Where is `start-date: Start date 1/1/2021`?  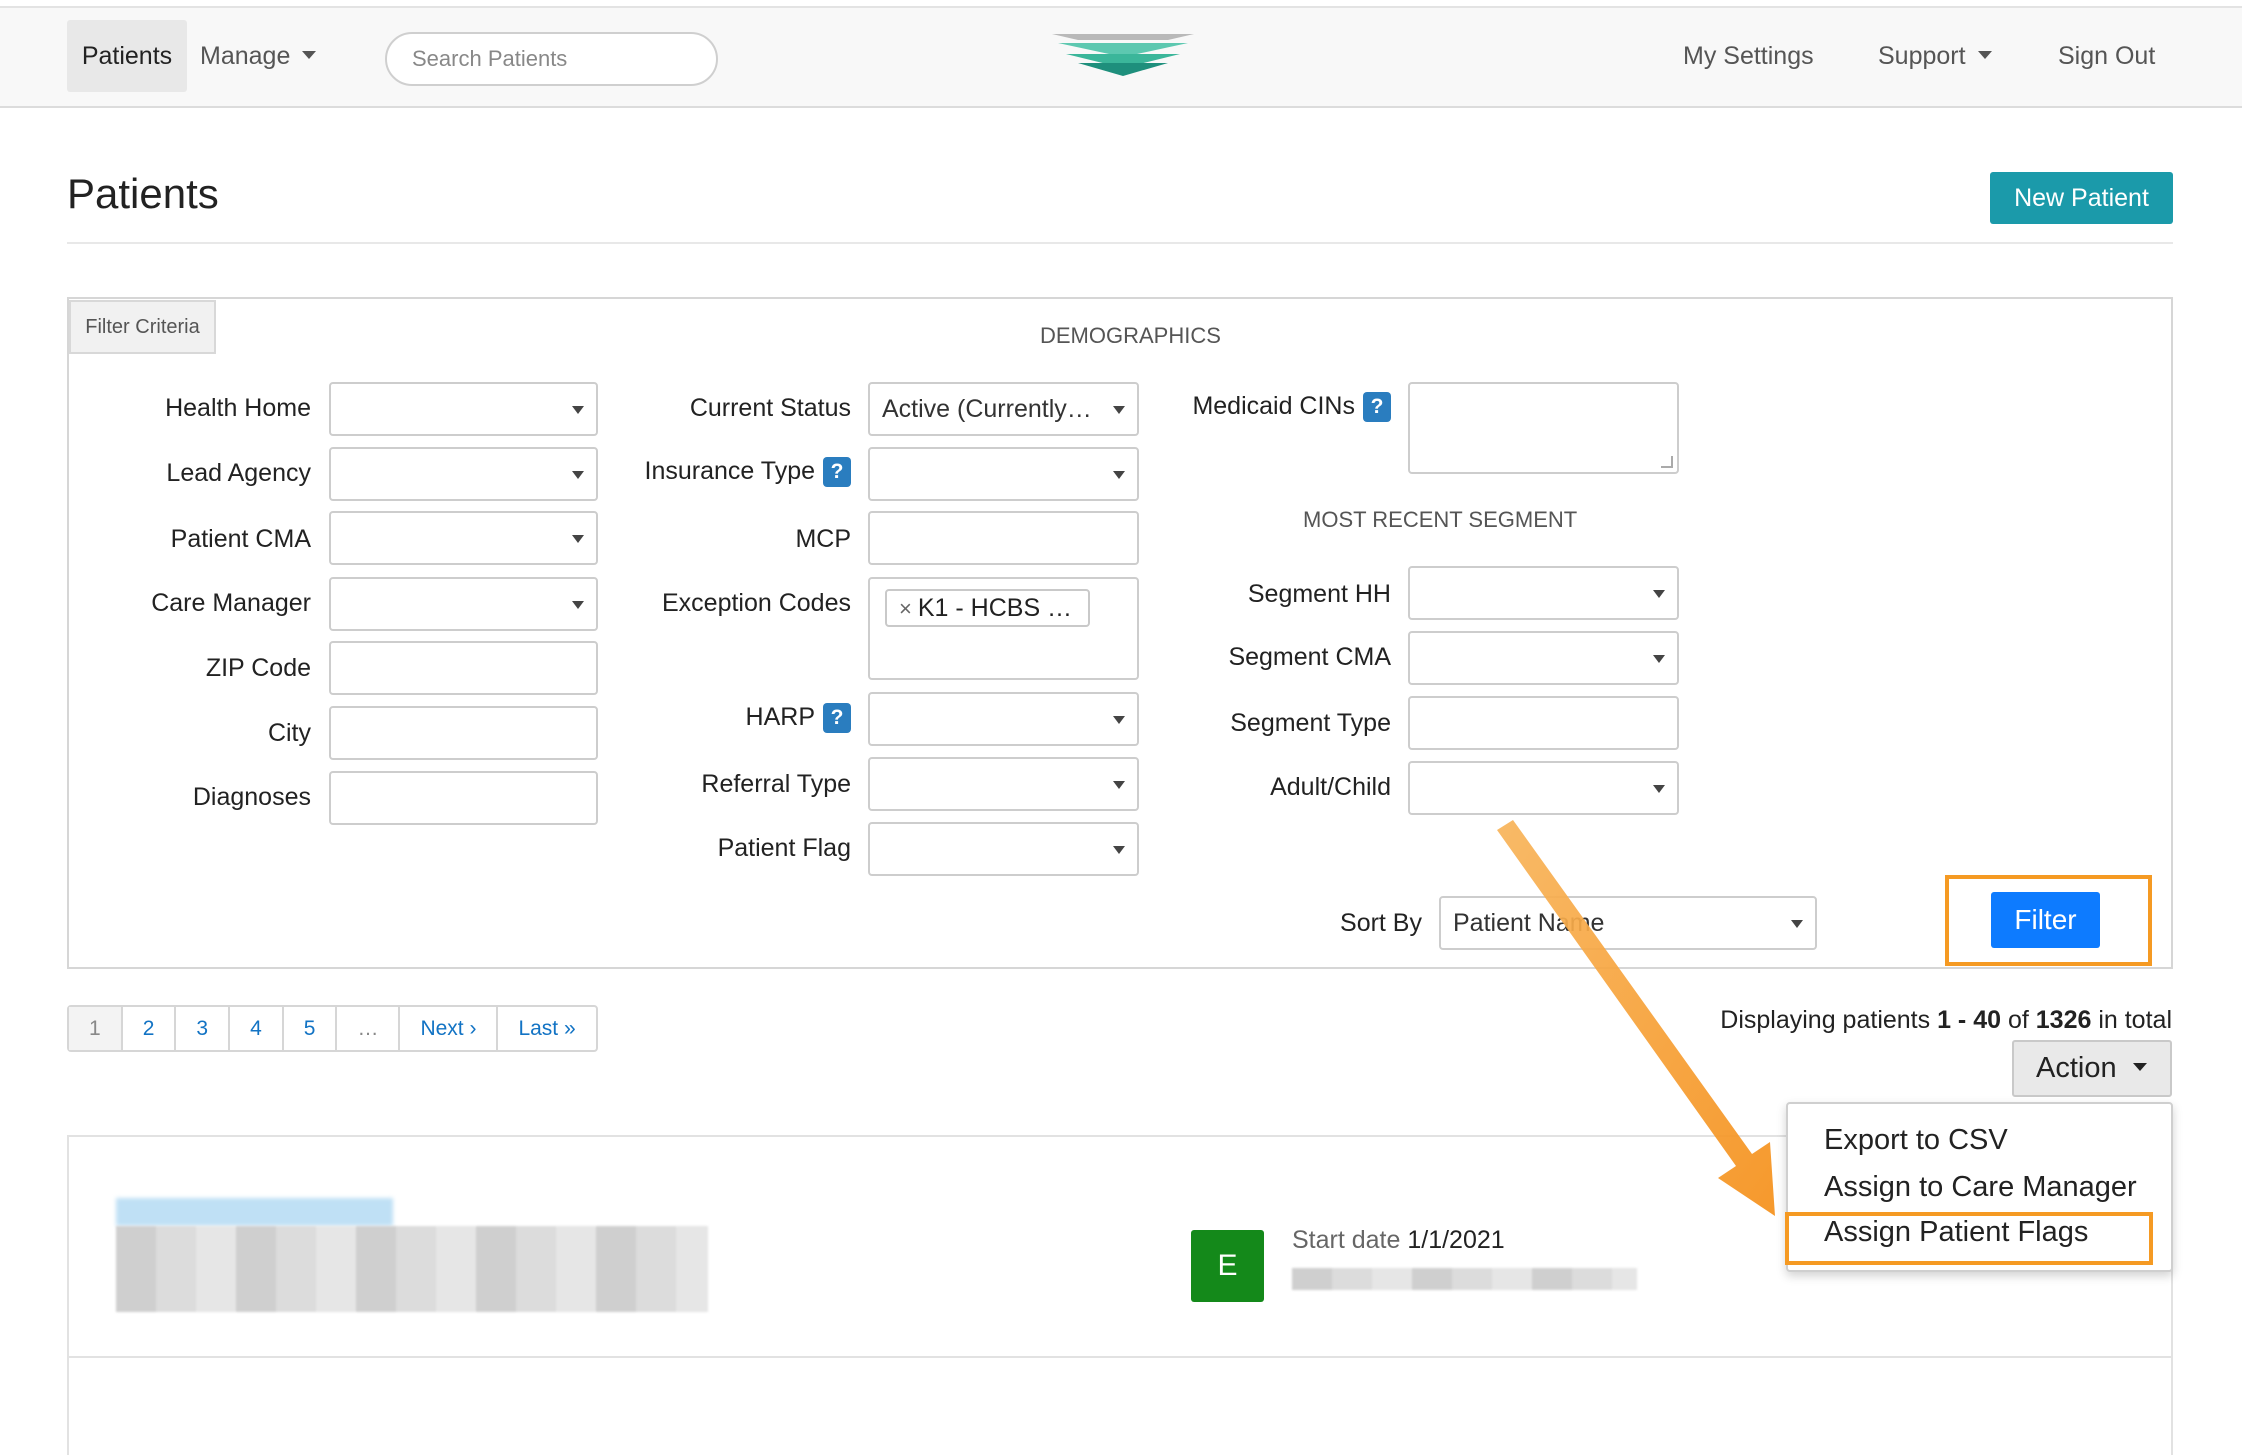
start-date: Start date 1/1/2021 is located at coordinates (1398, 1240).